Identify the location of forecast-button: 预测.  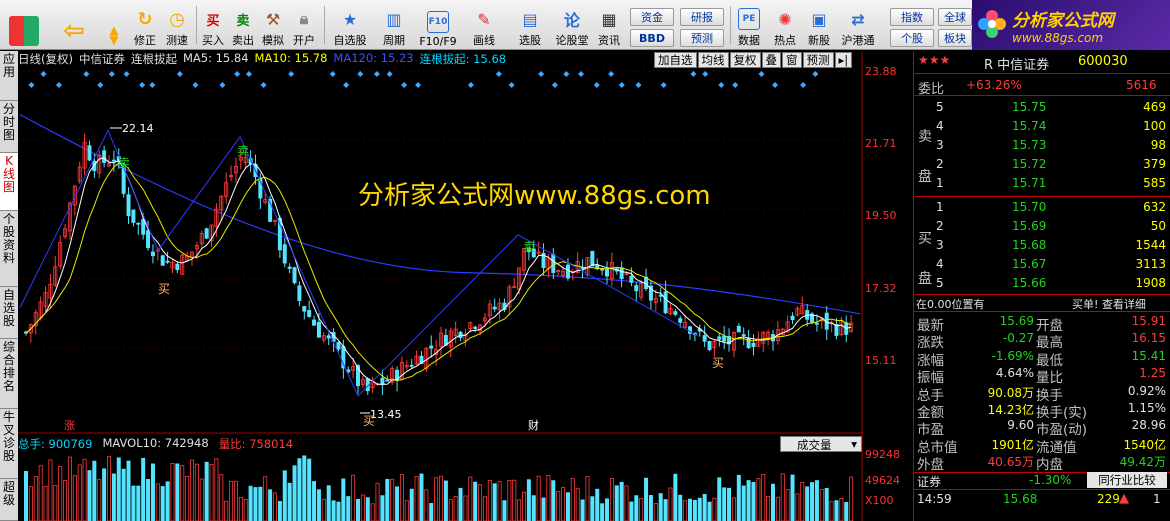
(702, 38).